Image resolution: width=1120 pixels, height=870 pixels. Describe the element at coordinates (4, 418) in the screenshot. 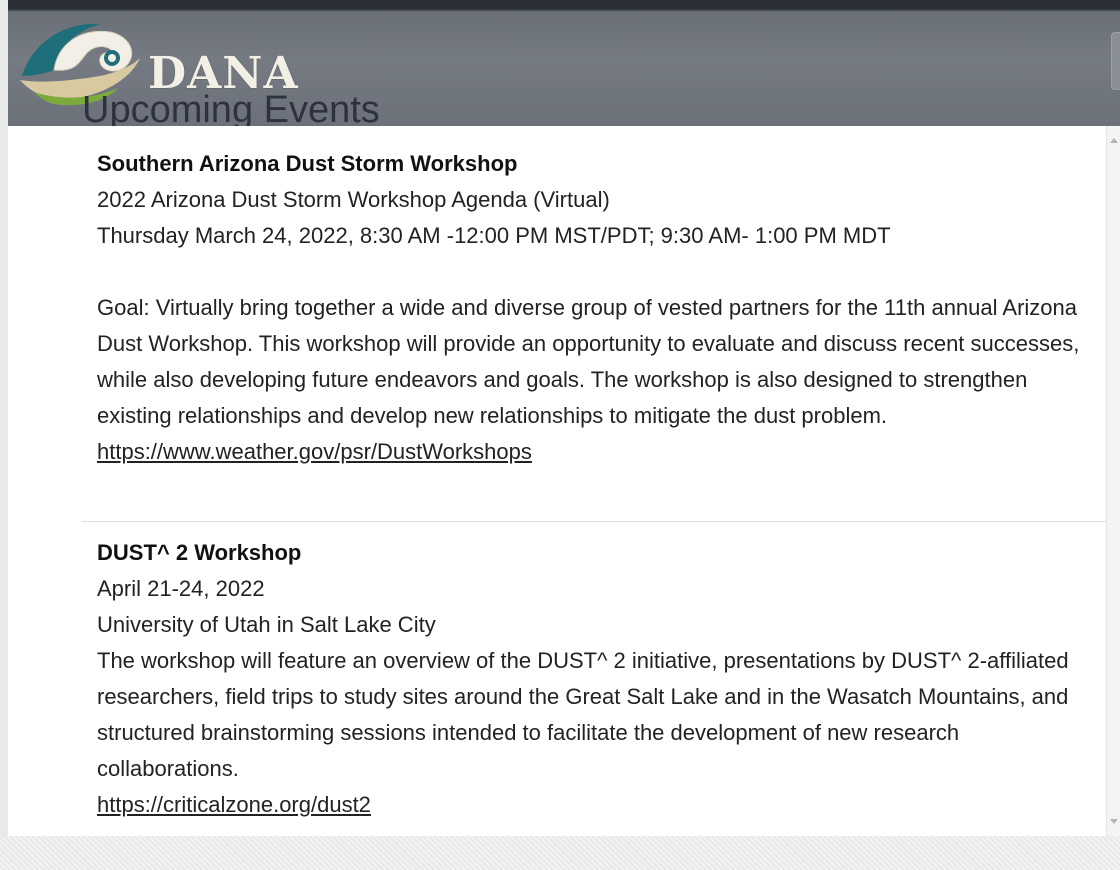

I see `left-margin` at that location.